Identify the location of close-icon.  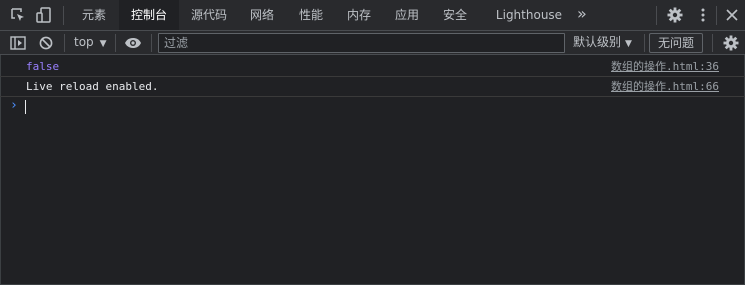
(732, 15).